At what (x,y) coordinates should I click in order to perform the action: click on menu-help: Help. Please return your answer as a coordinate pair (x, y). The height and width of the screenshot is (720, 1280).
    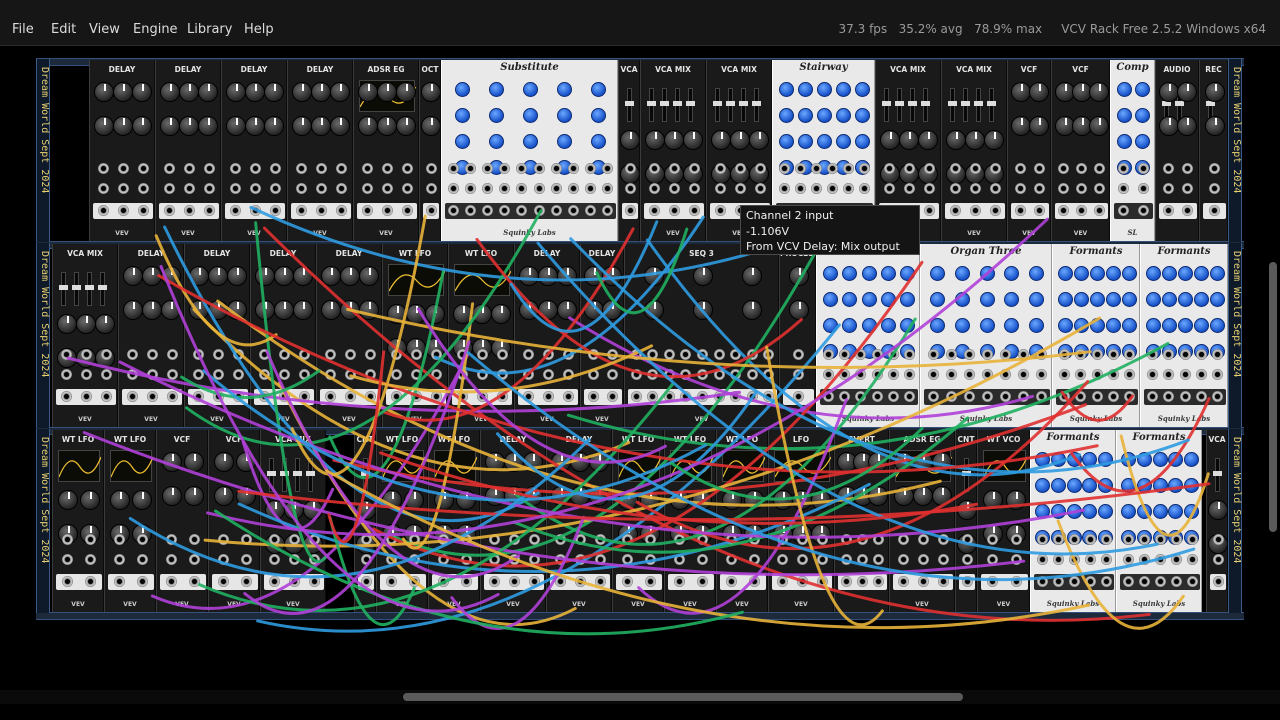
    Looking at the image, I should click on (259, 29).